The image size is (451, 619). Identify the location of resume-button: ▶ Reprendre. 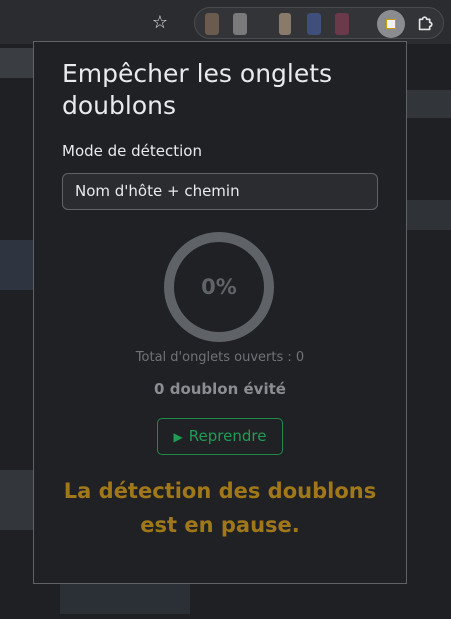
(220, 436).